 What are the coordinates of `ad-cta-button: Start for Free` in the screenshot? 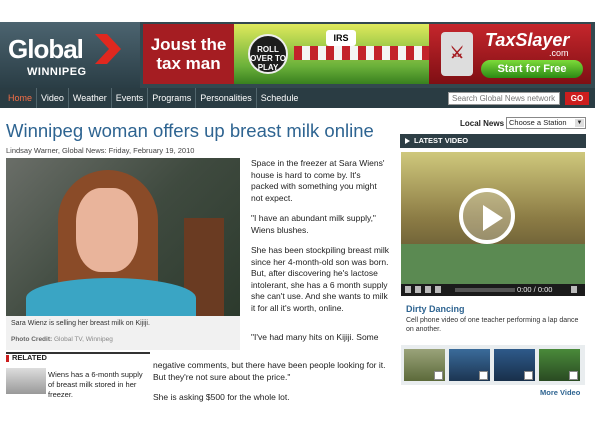 It's located at (532, 69).